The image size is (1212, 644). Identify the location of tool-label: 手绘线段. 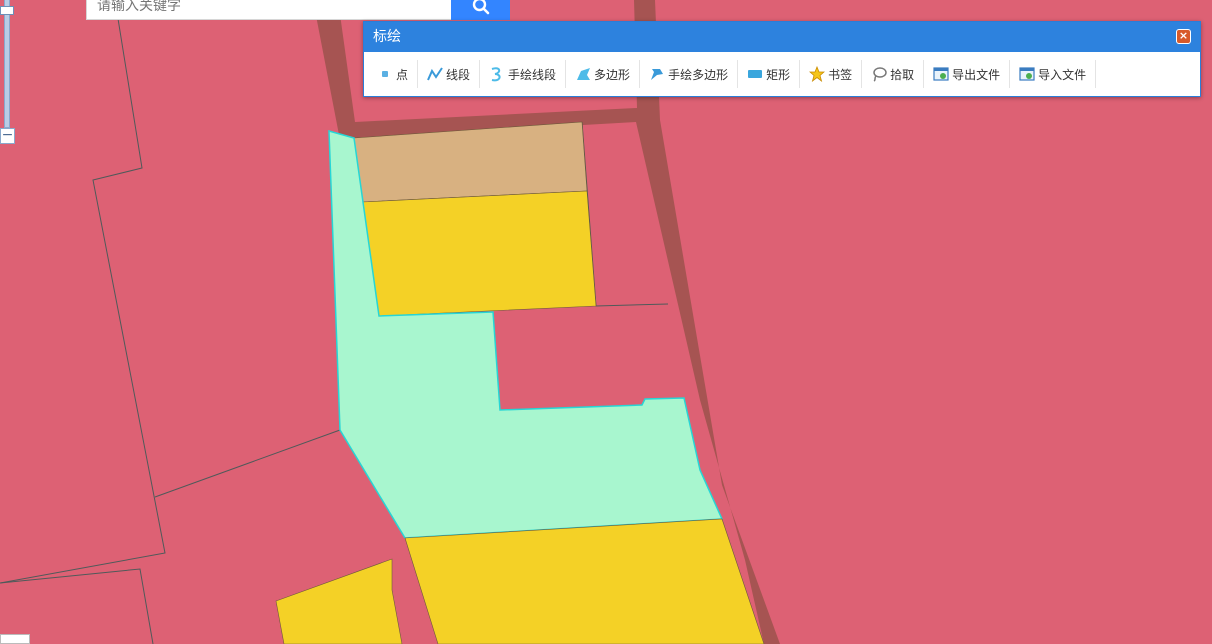
(532, 74).